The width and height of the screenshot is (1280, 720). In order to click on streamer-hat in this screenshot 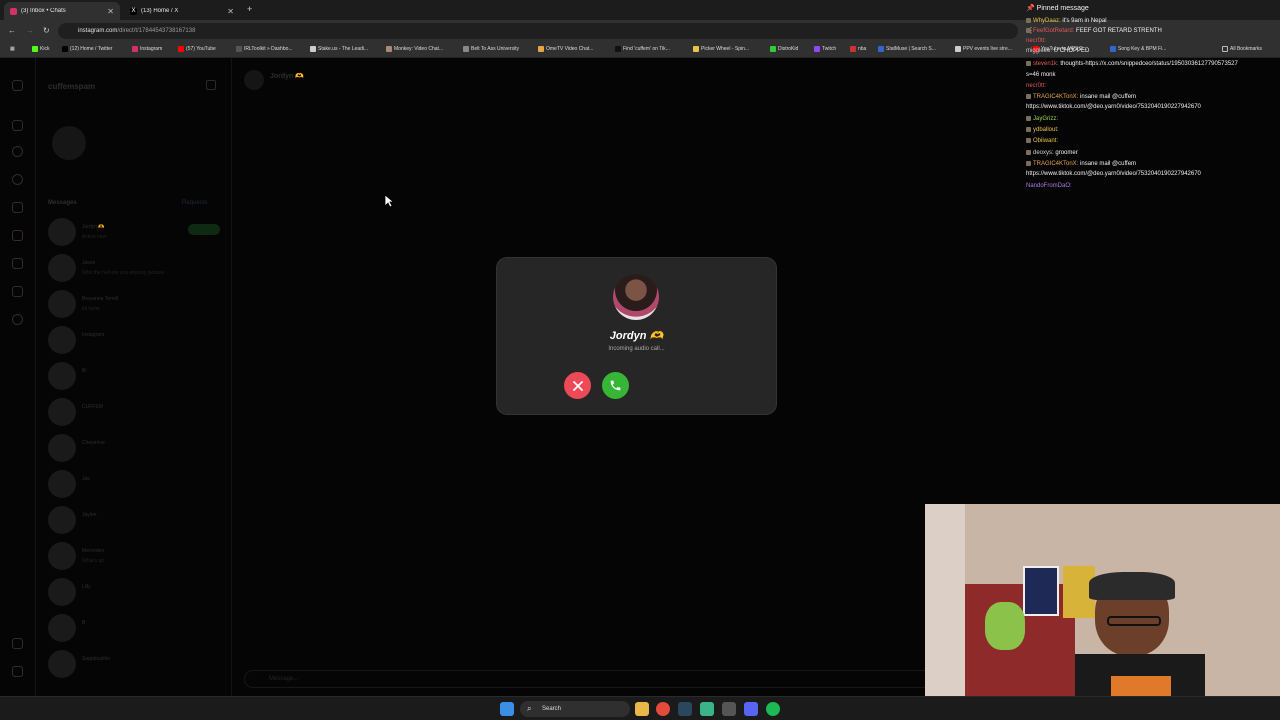, I will do `click(1132, 586)`.